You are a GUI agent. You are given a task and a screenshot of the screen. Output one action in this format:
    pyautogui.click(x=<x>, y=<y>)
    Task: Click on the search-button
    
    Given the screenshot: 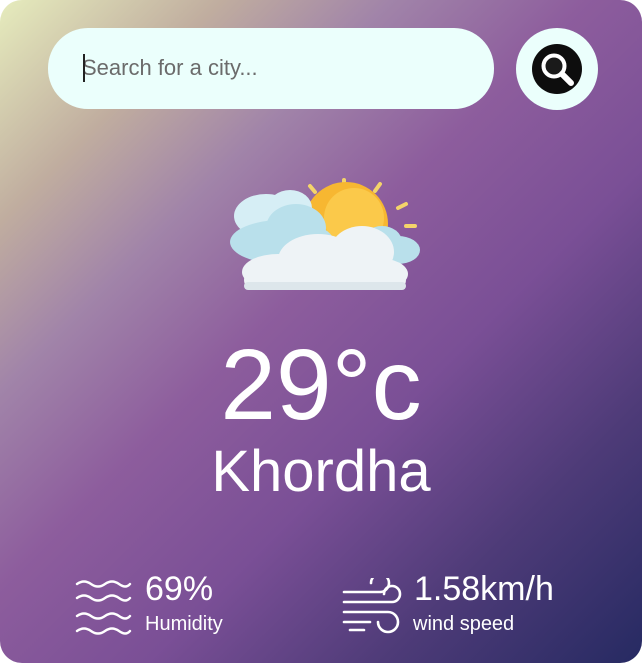 What is the action you would take?
    pyautogui.click(x=557, y=69)
    